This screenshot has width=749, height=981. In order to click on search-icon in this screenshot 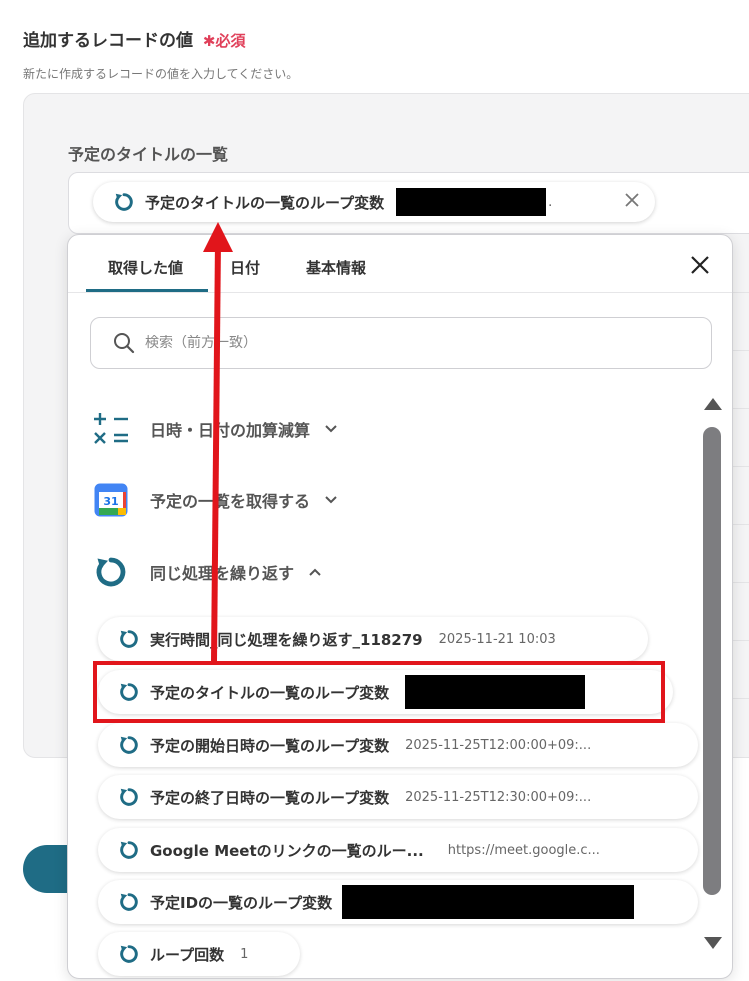, I will do `click(124, 343)`.